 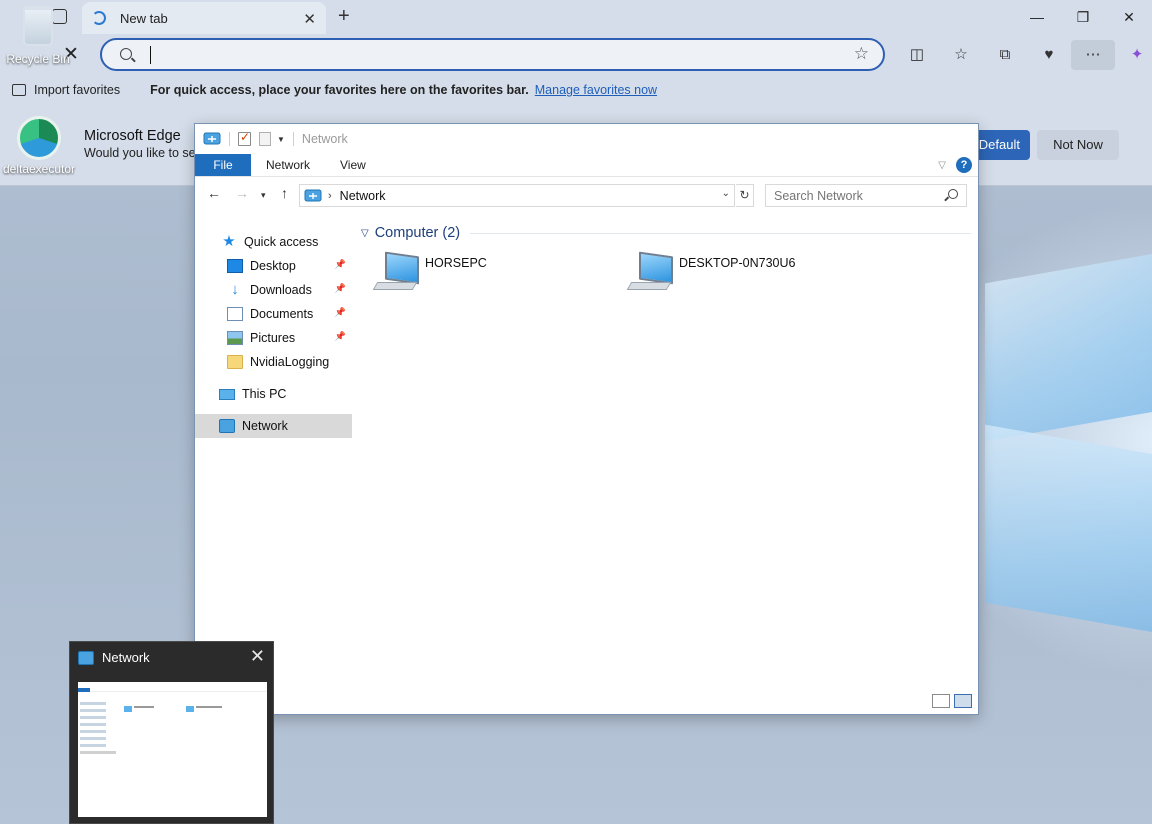 What do you see at coordinates (242, 193) in the screenshot?
I see `forward-arrow-icon: →` at bounding box center [242, 193].